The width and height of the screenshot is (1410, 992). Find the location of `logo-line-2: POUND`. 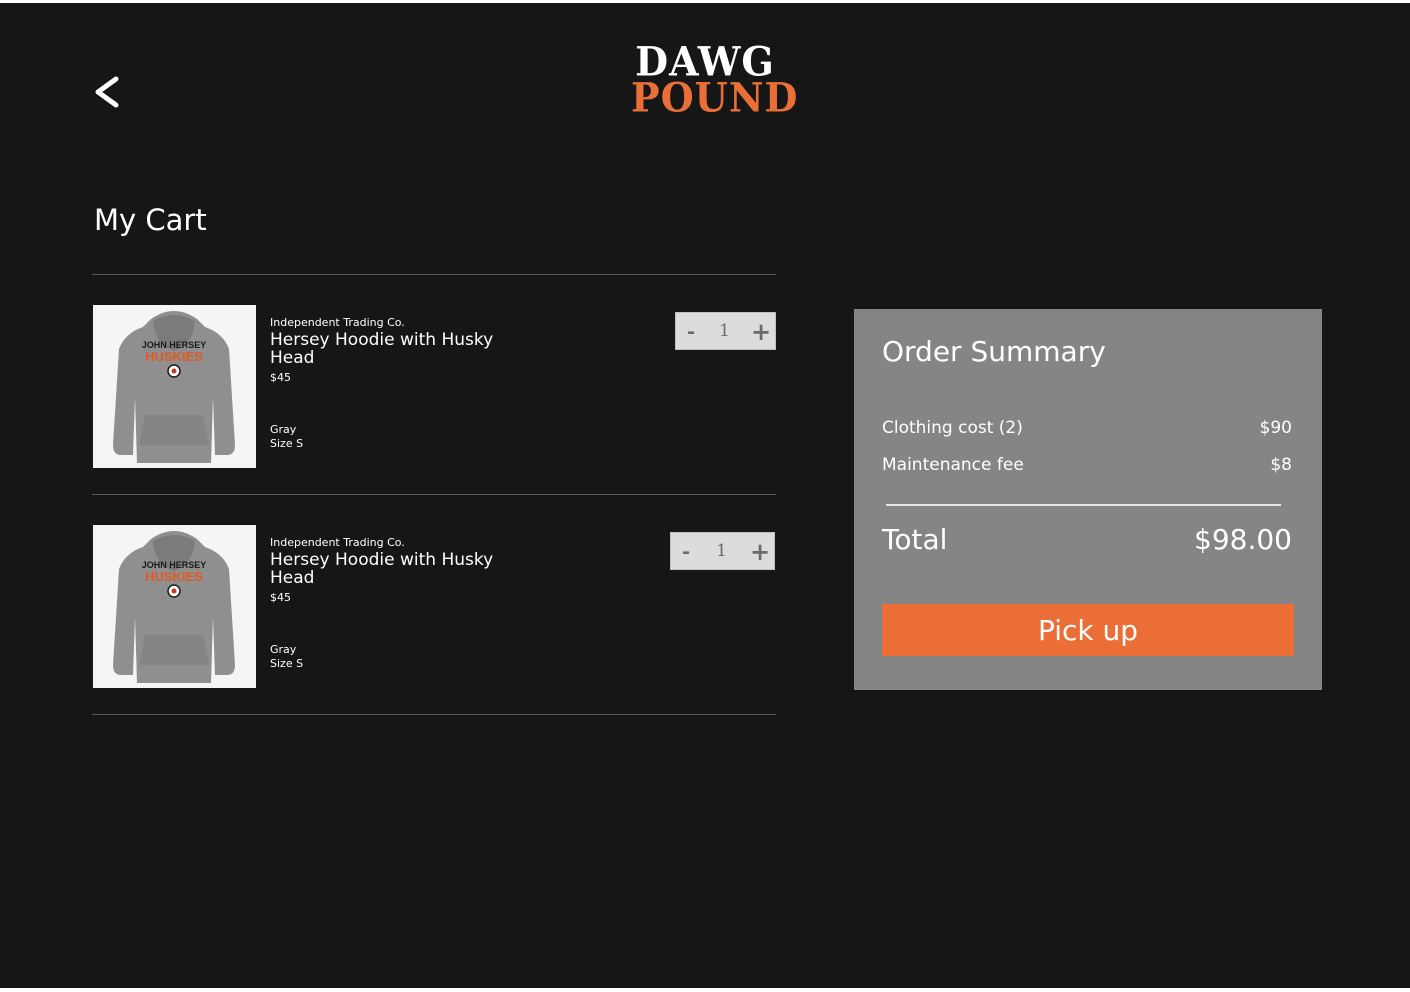

logo-line-2: POUND is located at coordinates (715, 97).